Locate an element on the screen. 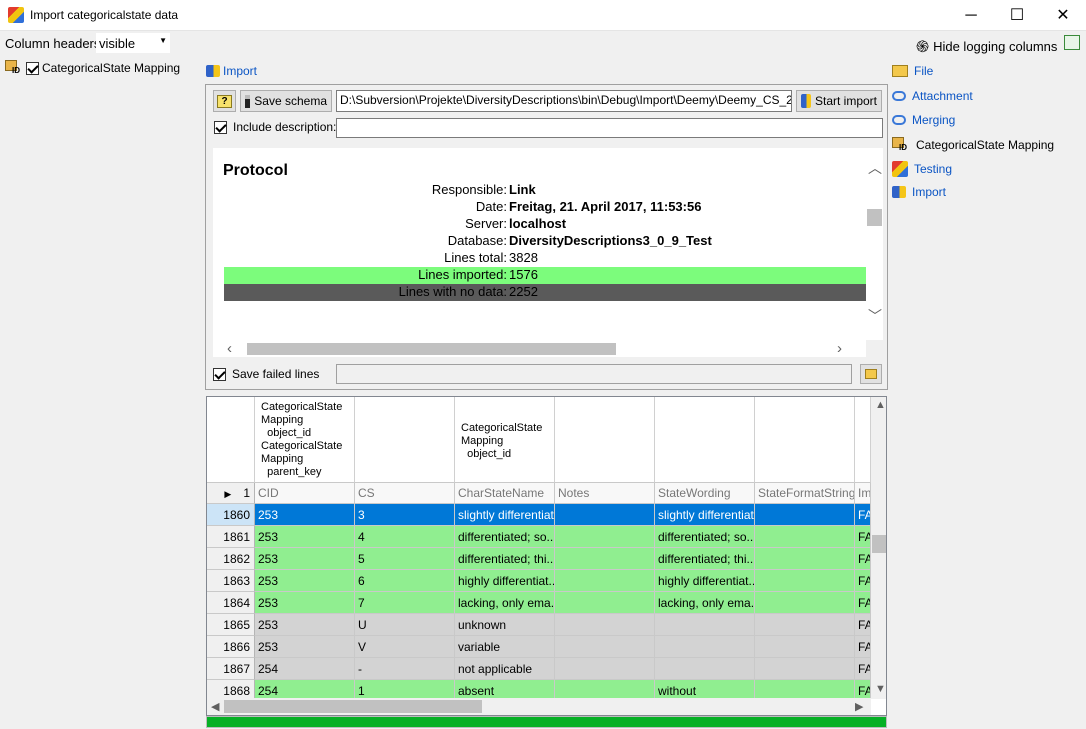 The width and height of the screenshot is (1086, 729). protocol-horizontal-scrollbar: ‹ › is located at coordinates (539, 348).